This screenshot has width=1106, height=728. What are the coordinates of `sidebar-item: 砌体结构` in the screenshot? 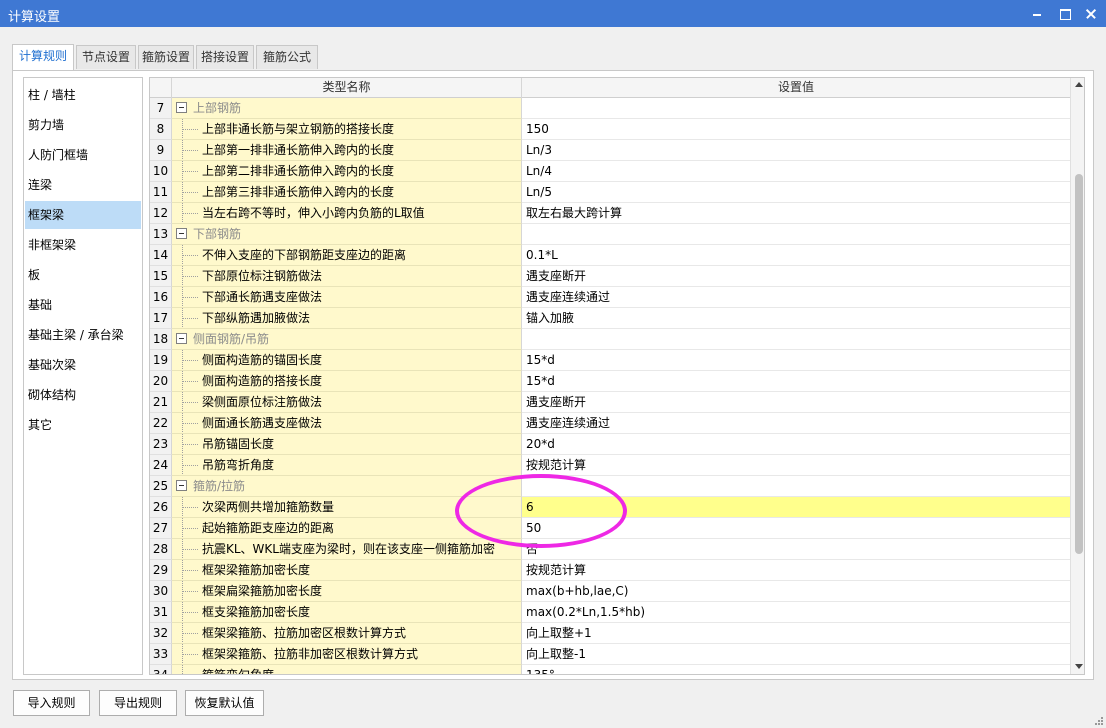 It's located at (83, 395).